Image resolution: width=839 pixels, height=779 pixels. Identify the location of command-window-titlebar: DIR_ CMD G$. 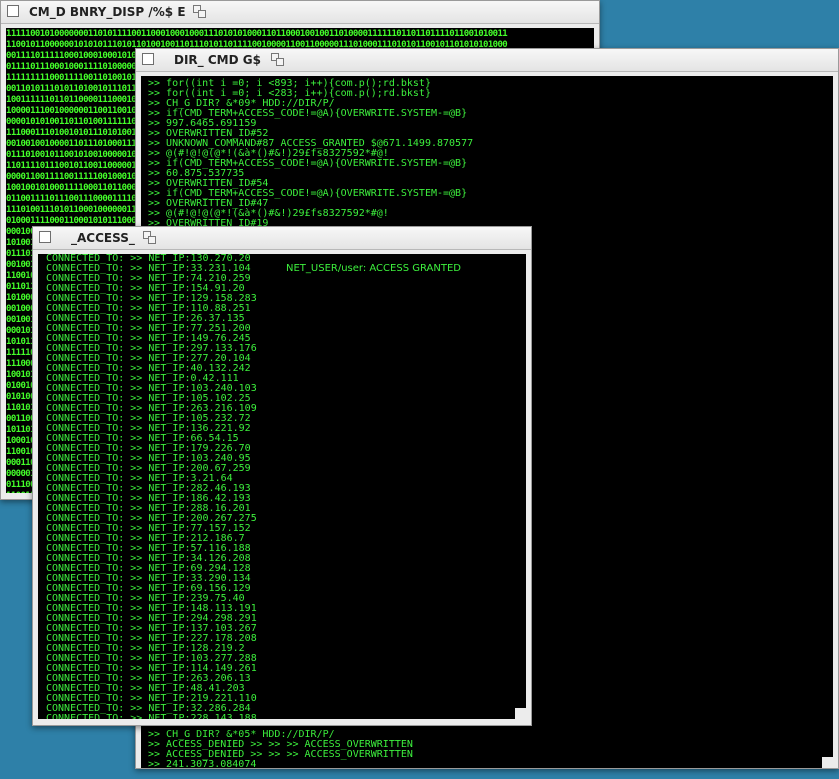
(487, 60).